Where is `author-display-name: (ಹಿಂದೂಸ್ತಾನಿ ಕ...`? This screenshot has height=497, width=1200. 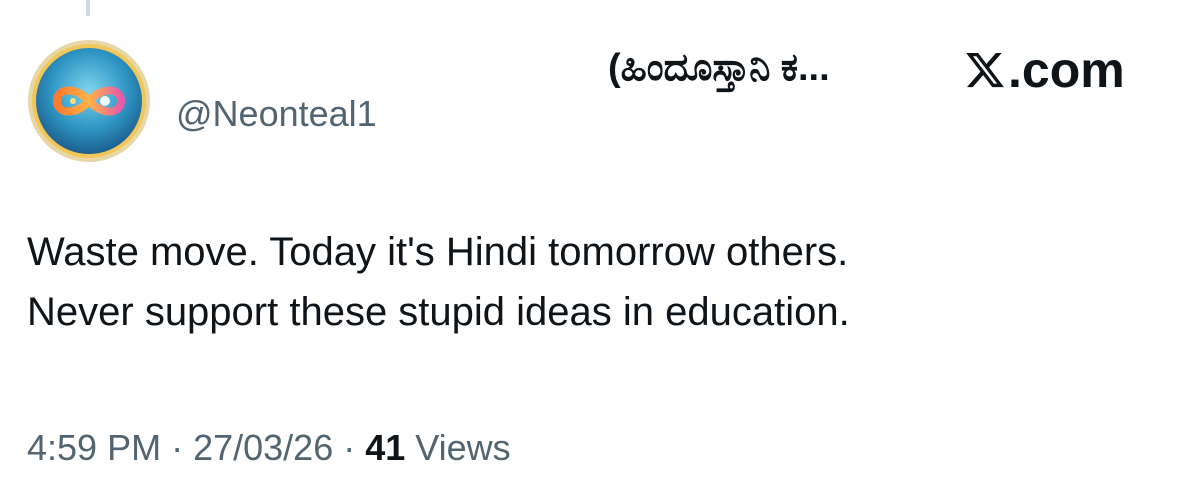
author-display-name: (ಹಿಂದೂಸ್ತಾನಿ ಕ... is located at coordinates (719, 68).